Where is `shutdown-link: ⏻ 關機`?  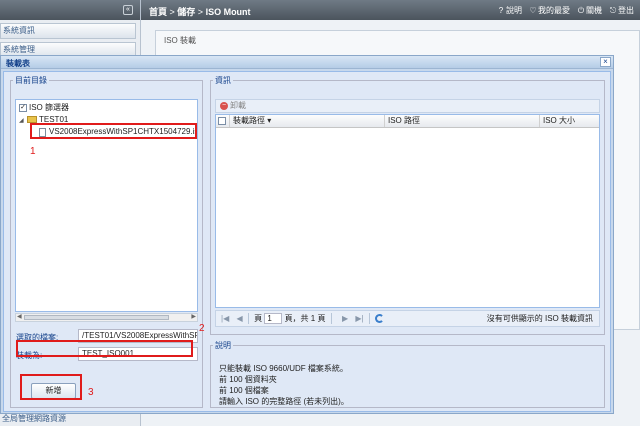
shutdown-link: ⏻ 關機 is located at coordinates (589, 10).